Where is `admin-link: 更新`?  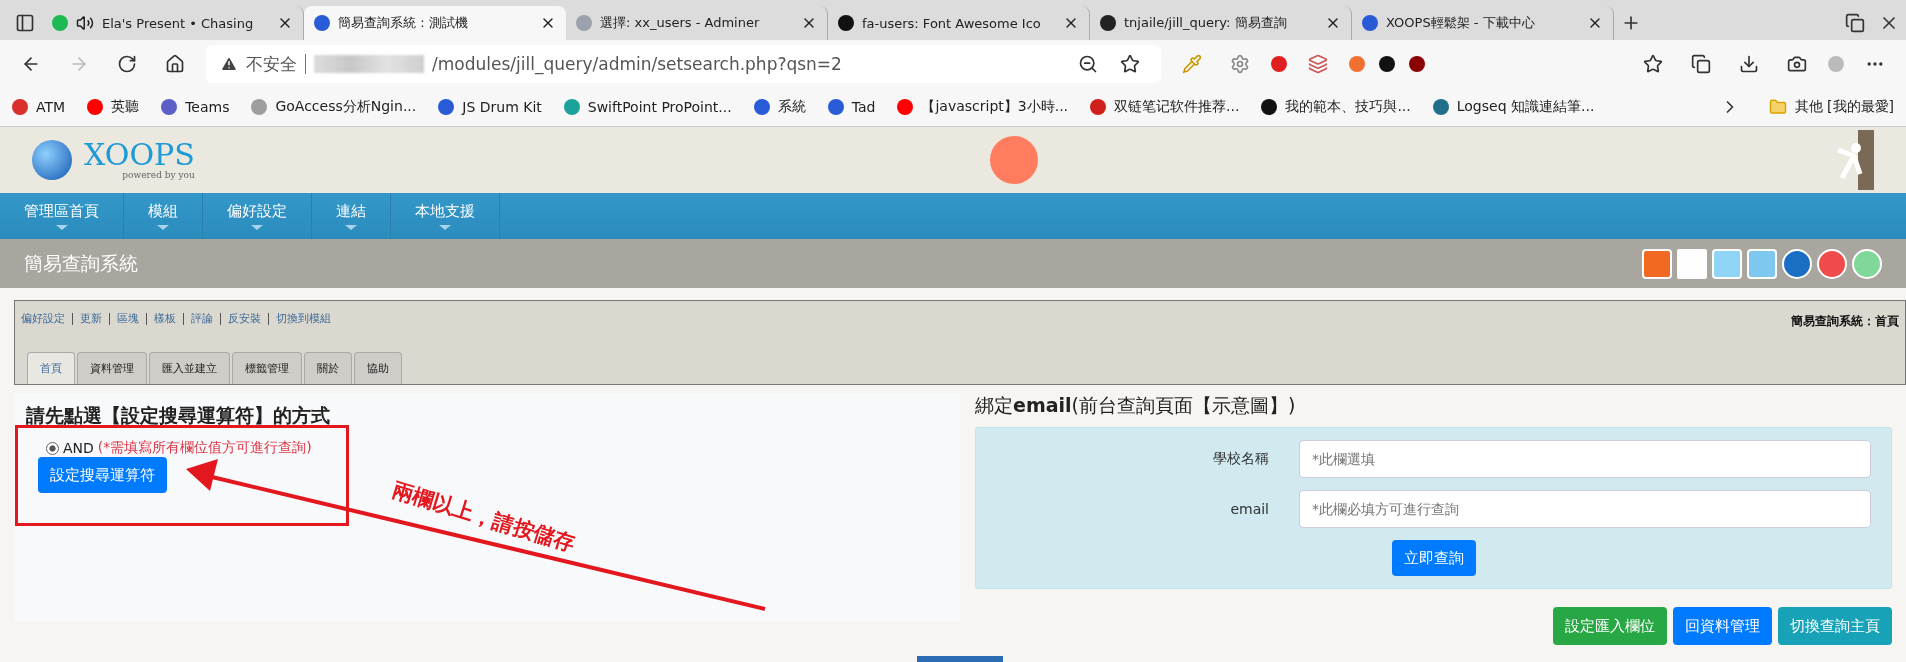
admin-link: 更新 is located at coordinates (90, 319).